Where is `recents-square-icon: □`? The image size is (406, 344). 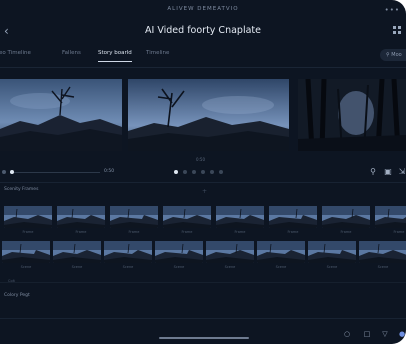 recents-square-icon: □ is located at coordinates (367, 334).